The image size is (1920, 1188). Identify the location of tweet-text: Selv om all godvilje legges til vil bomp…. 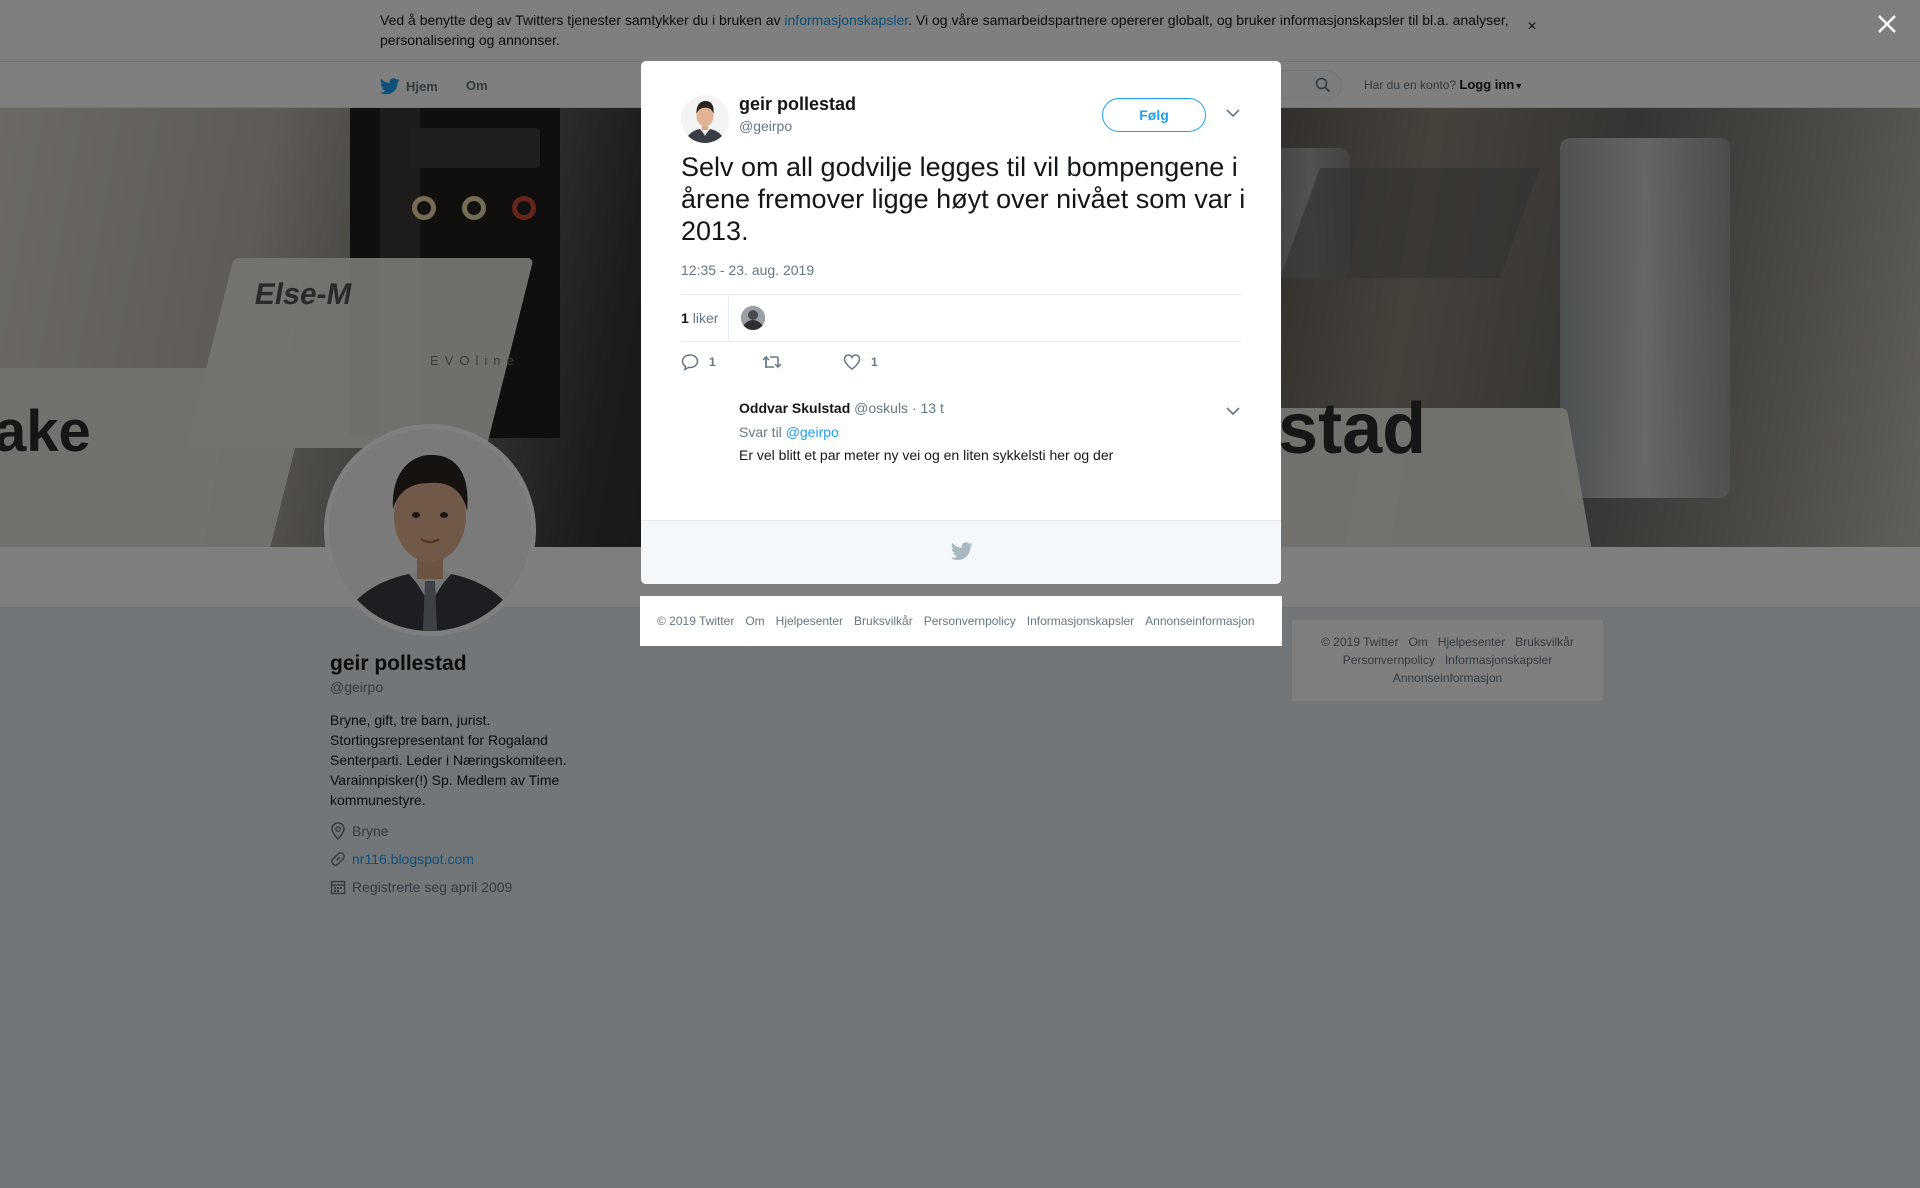
(963, 199).